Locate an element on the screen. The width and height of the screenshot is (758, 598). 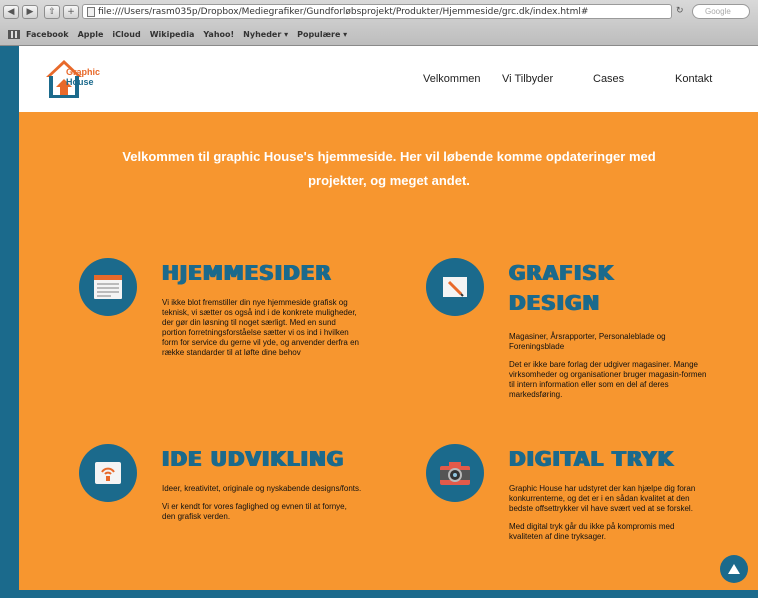
pencil-icon is located at coordinates (455, 287).